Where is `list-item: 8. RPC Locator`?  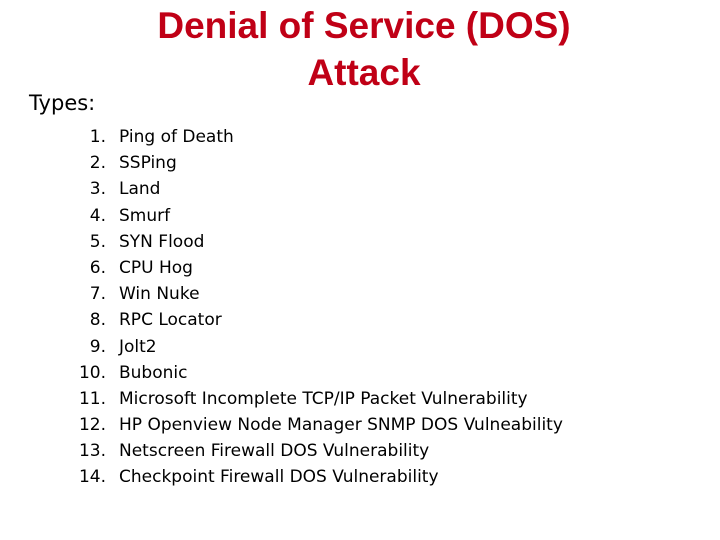
list-item: 8. RPC Locator is located at coordinates (382, 320).